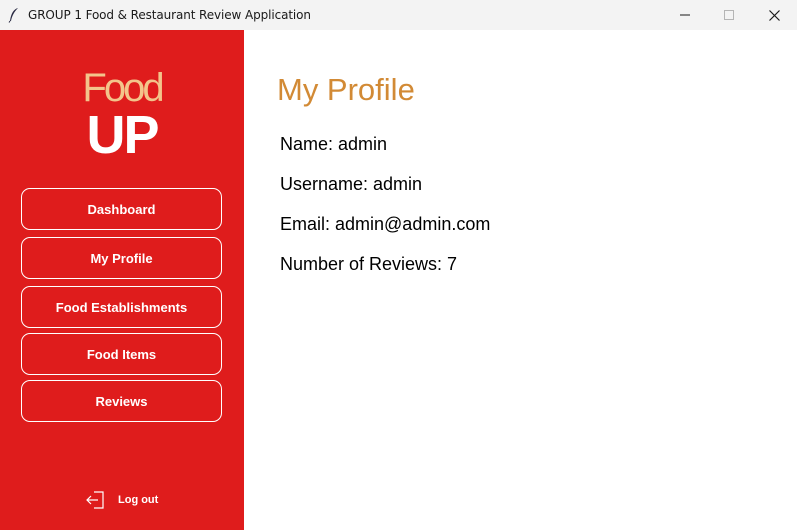  Describe the element at coordinates (121, 401) in the screenshot. I see `reviews-button: Reviews` at that location.